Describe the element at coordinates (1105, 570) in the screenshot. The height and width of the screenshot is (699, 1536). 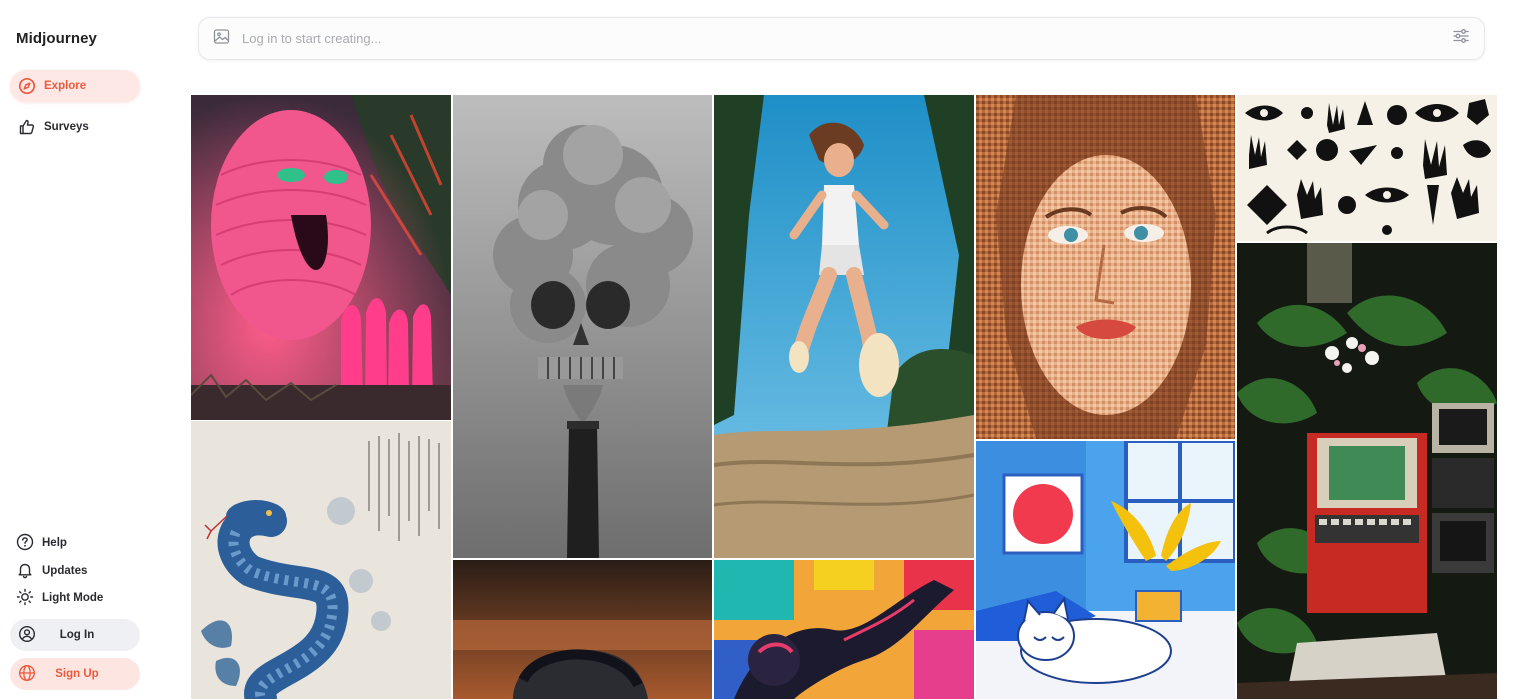
I see `gallery-image-white-cat` at that location.